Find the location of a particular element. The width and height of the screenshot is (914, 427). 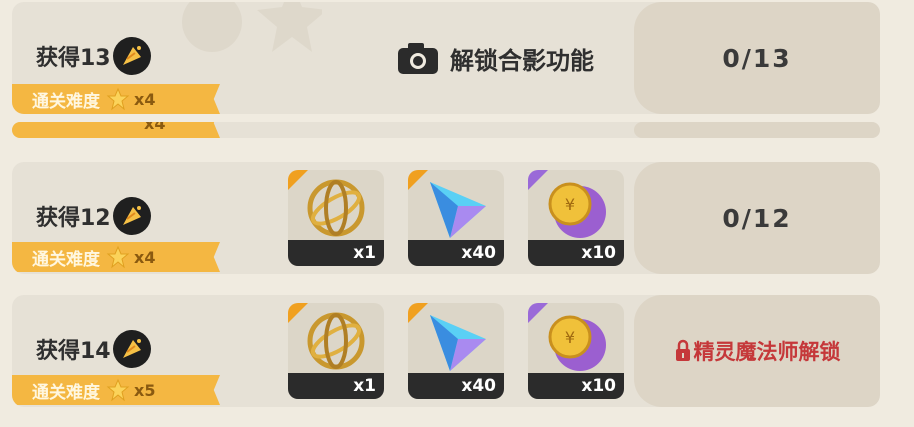

progress-count: 0/13 is located at coordinates (757, 58).